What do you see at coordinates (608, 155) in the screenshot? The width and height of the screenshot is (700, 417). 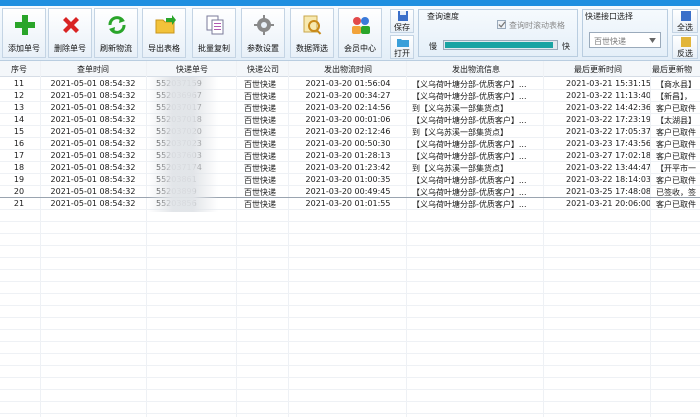 I see `table-cell: 2021-03-27 17:02:18` at bounding box center [608, 155].